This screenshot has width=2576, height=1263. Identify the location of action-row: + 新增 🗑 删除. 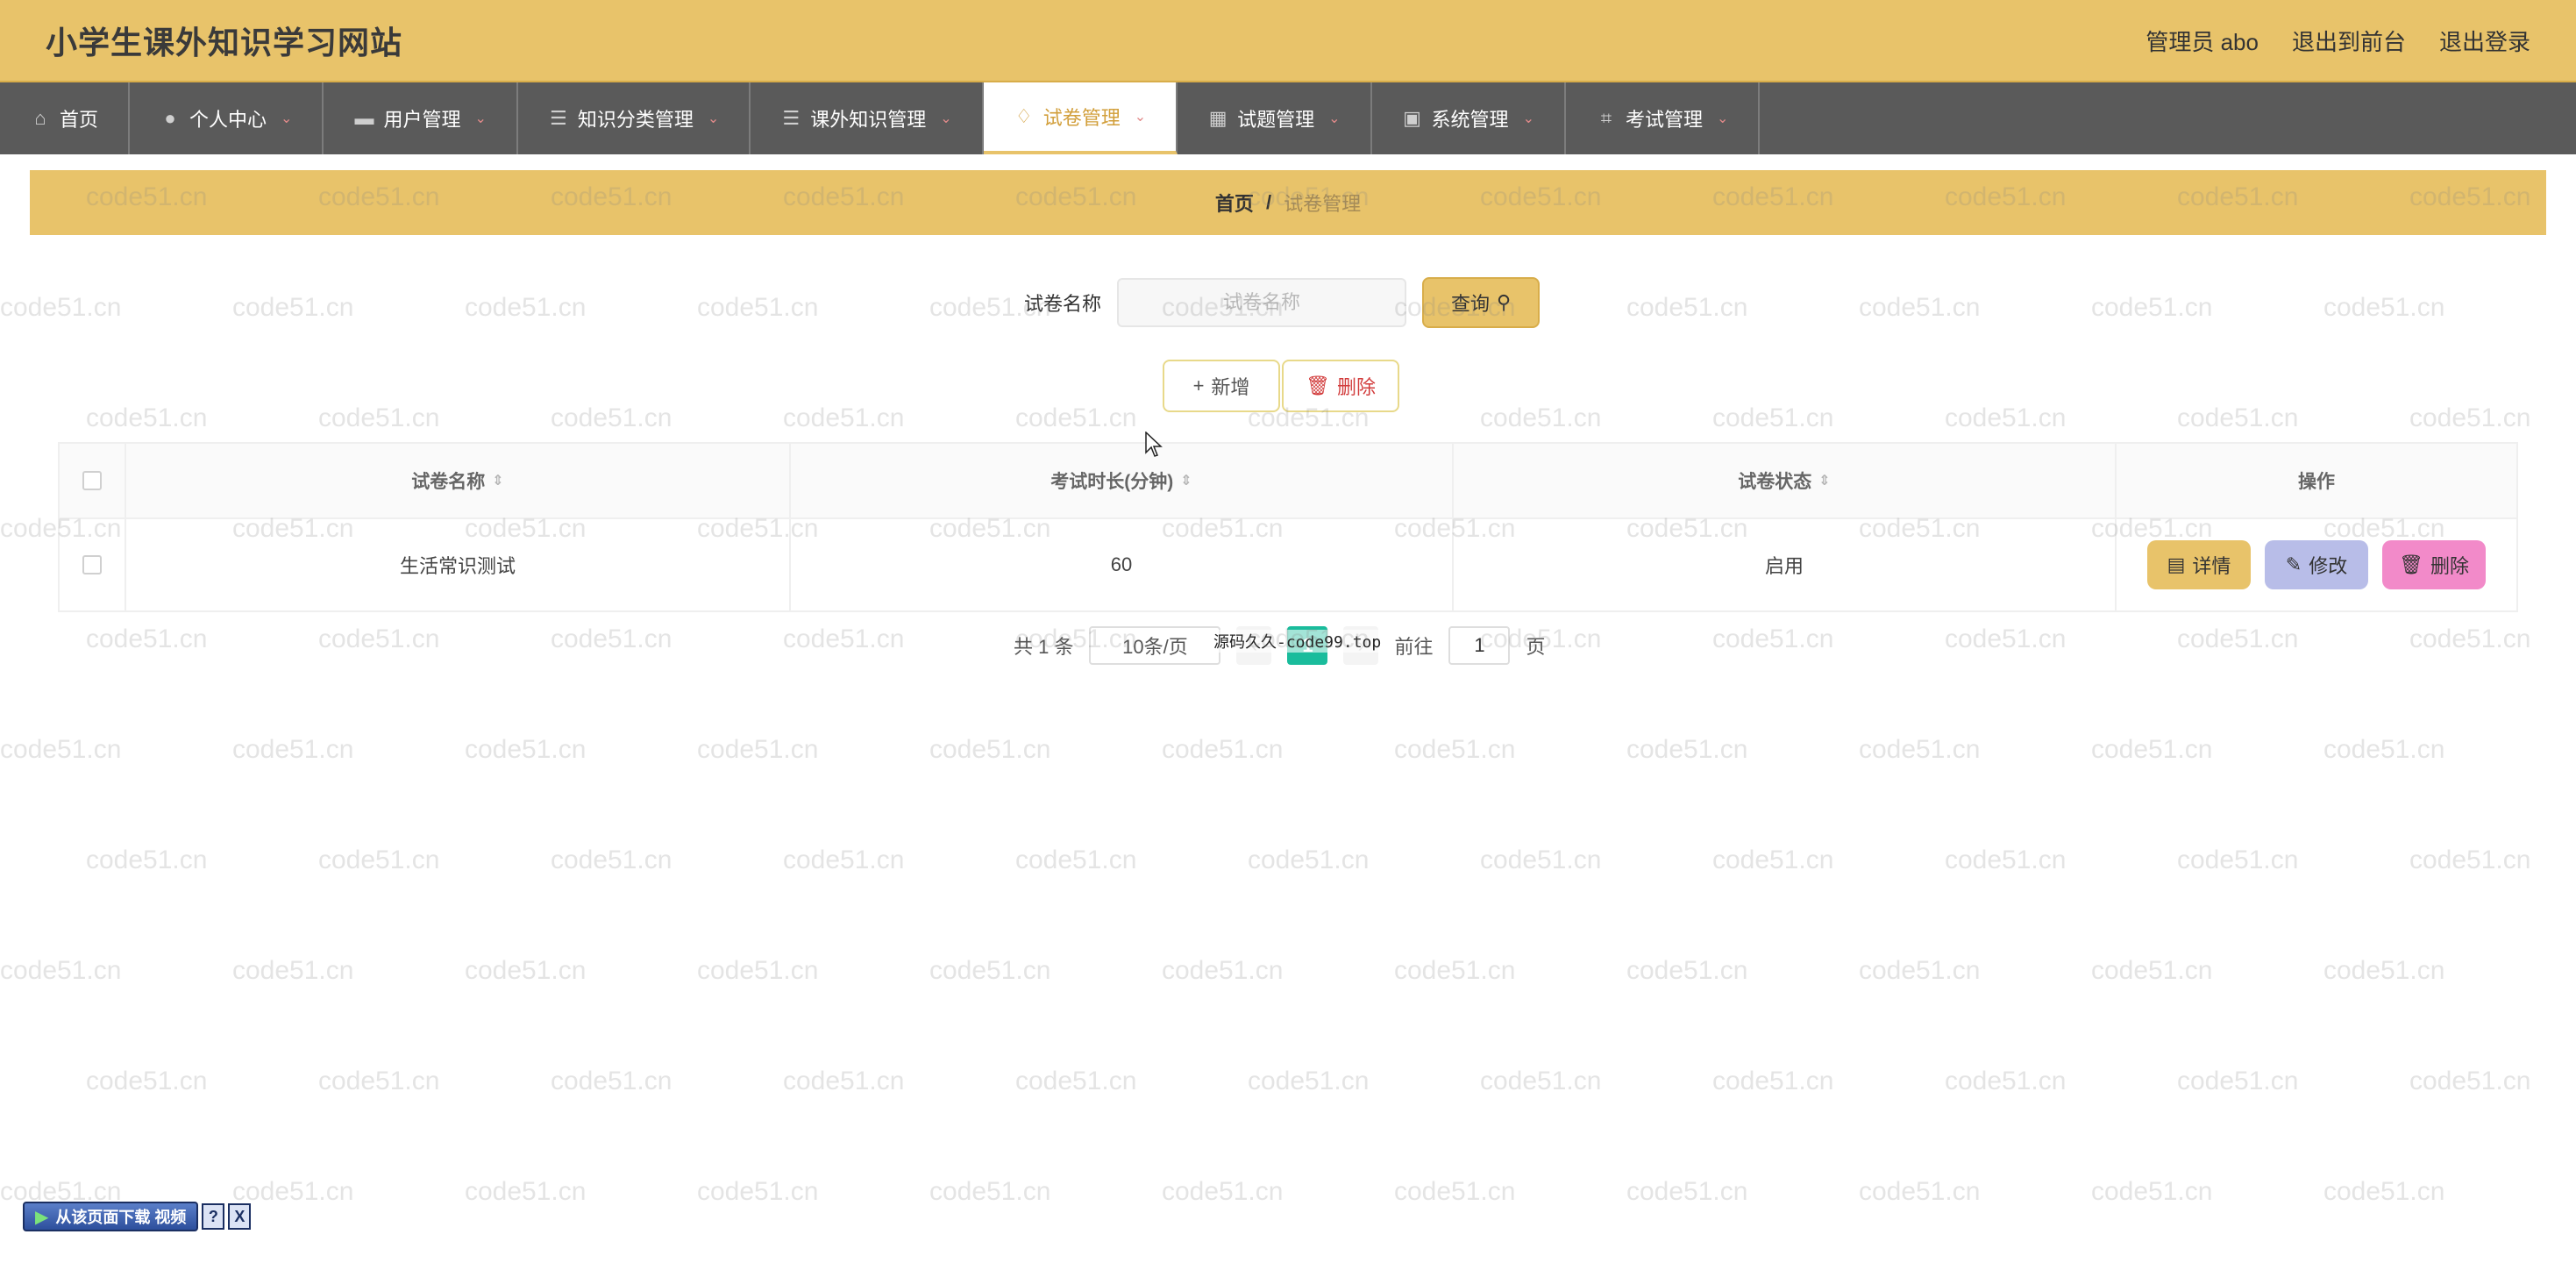
(1281, 386).